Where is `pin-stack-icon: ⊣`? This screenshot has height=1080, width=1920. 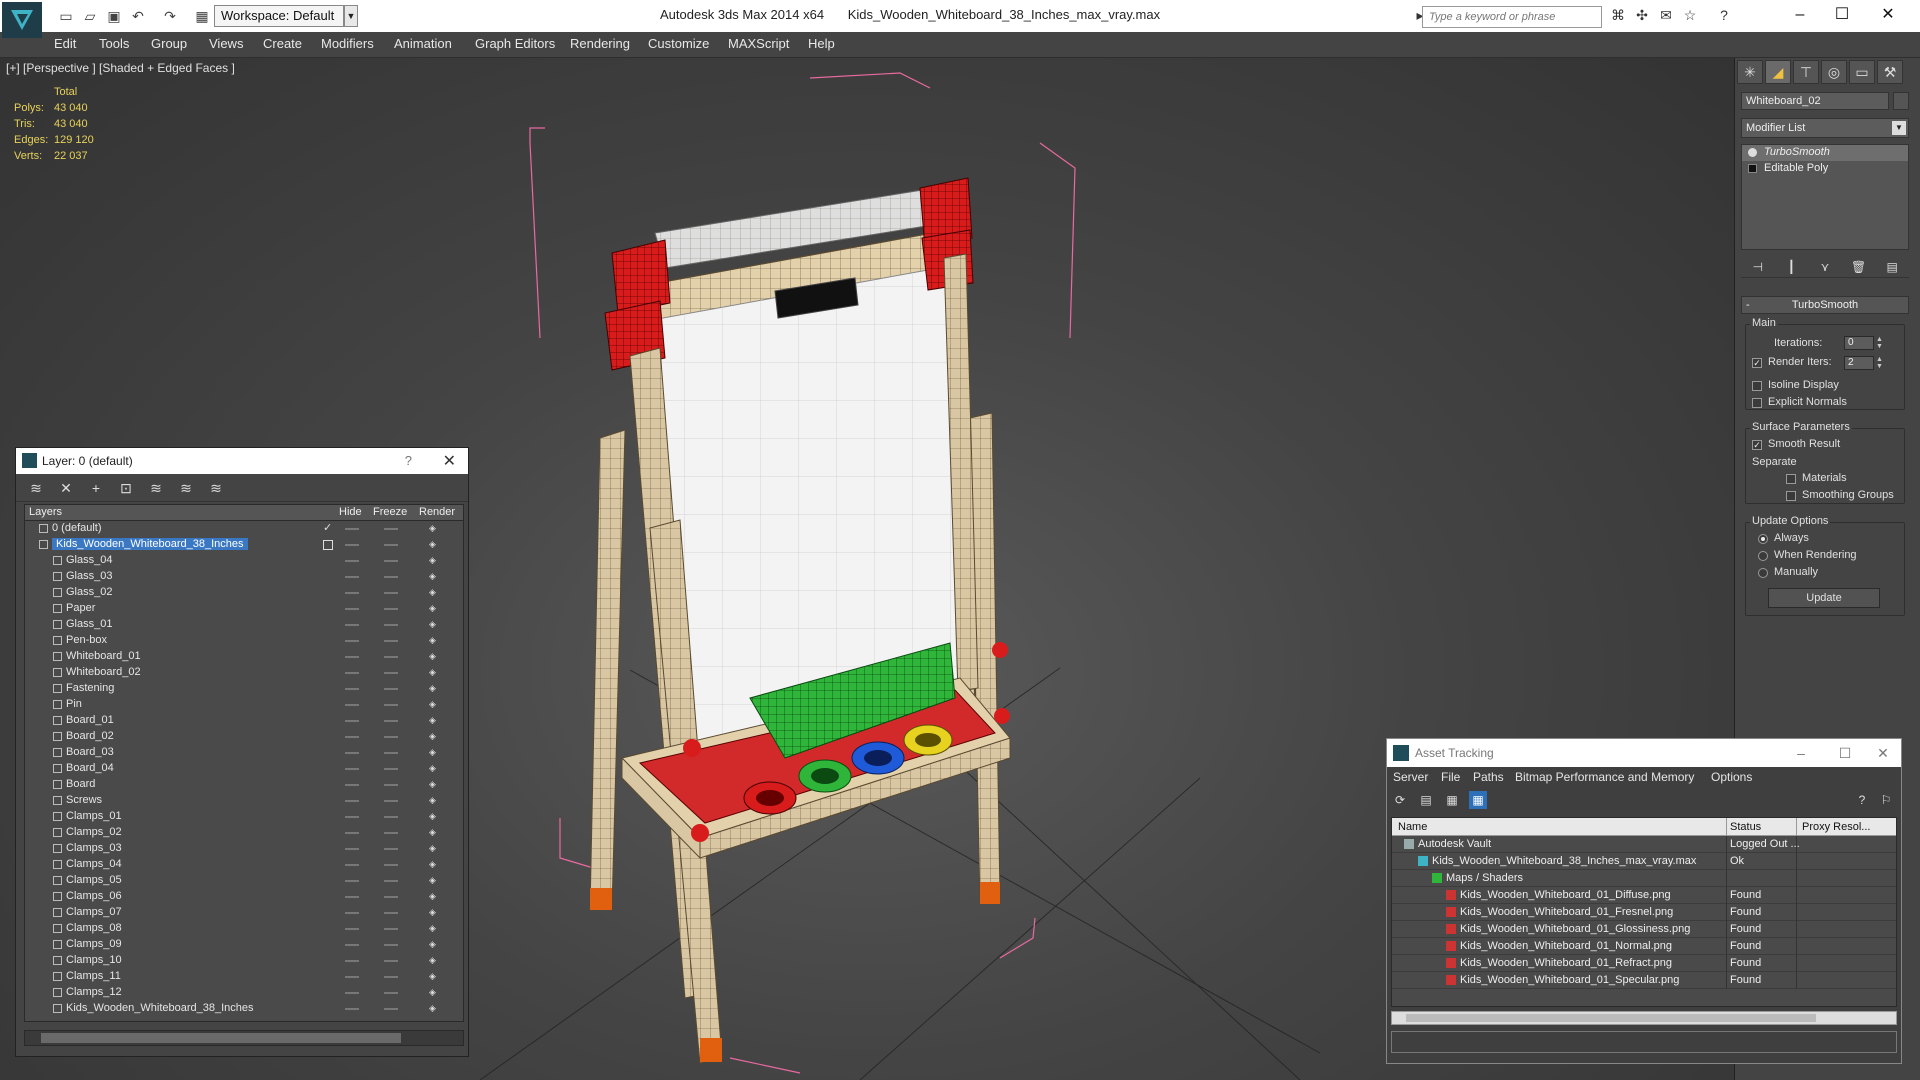
pin-stack-icon: ⊣ is located at coordinates (1758, 267).